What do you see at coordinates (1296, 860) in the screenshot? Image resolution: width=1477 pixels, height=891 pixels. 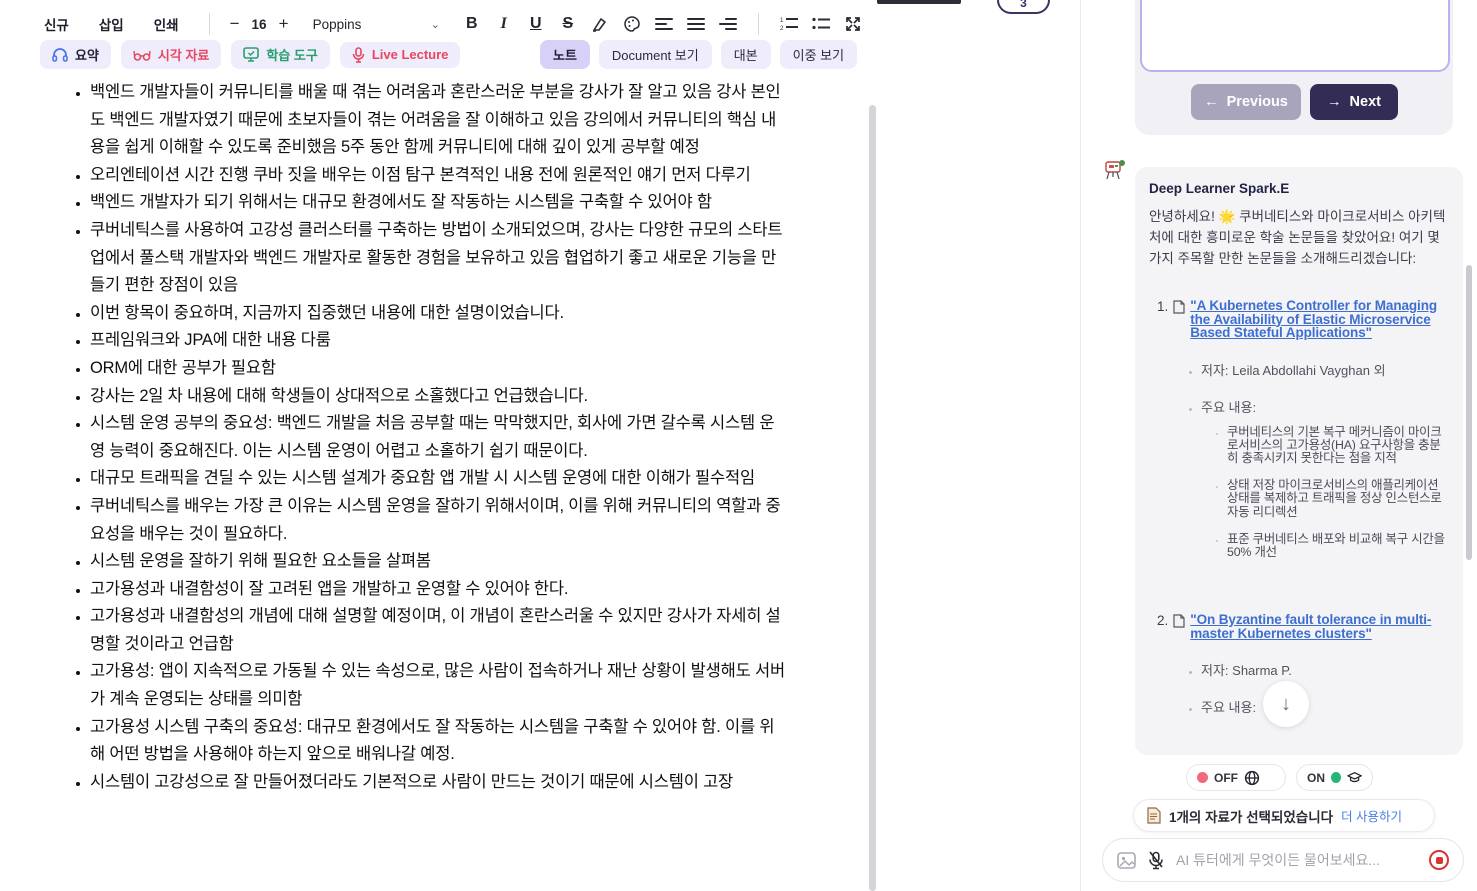 I see `chat-input` at bounding box center [1296, 860].